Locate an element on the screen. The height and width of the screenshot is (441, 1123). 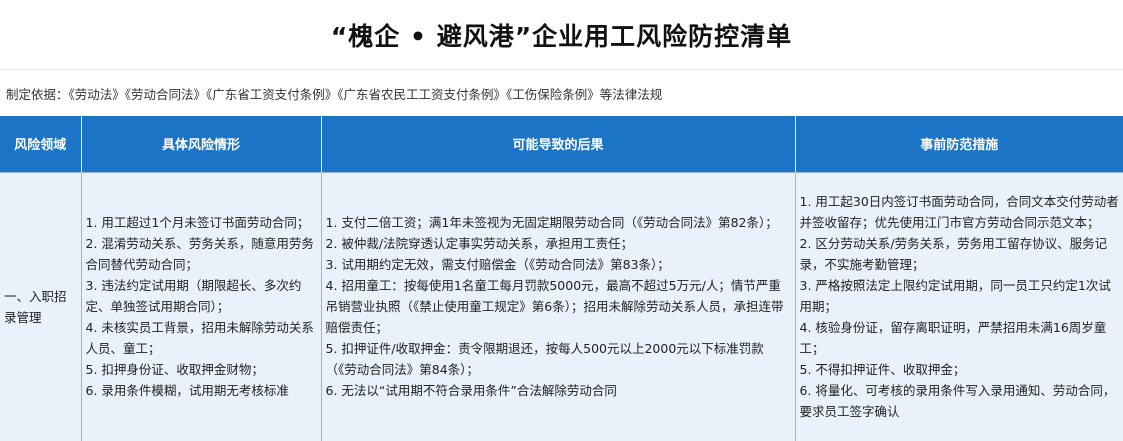
header-row: 风险领域 具体风险情形 可能导致的后果 事前防范措施 is located at coordinates (561, 144).